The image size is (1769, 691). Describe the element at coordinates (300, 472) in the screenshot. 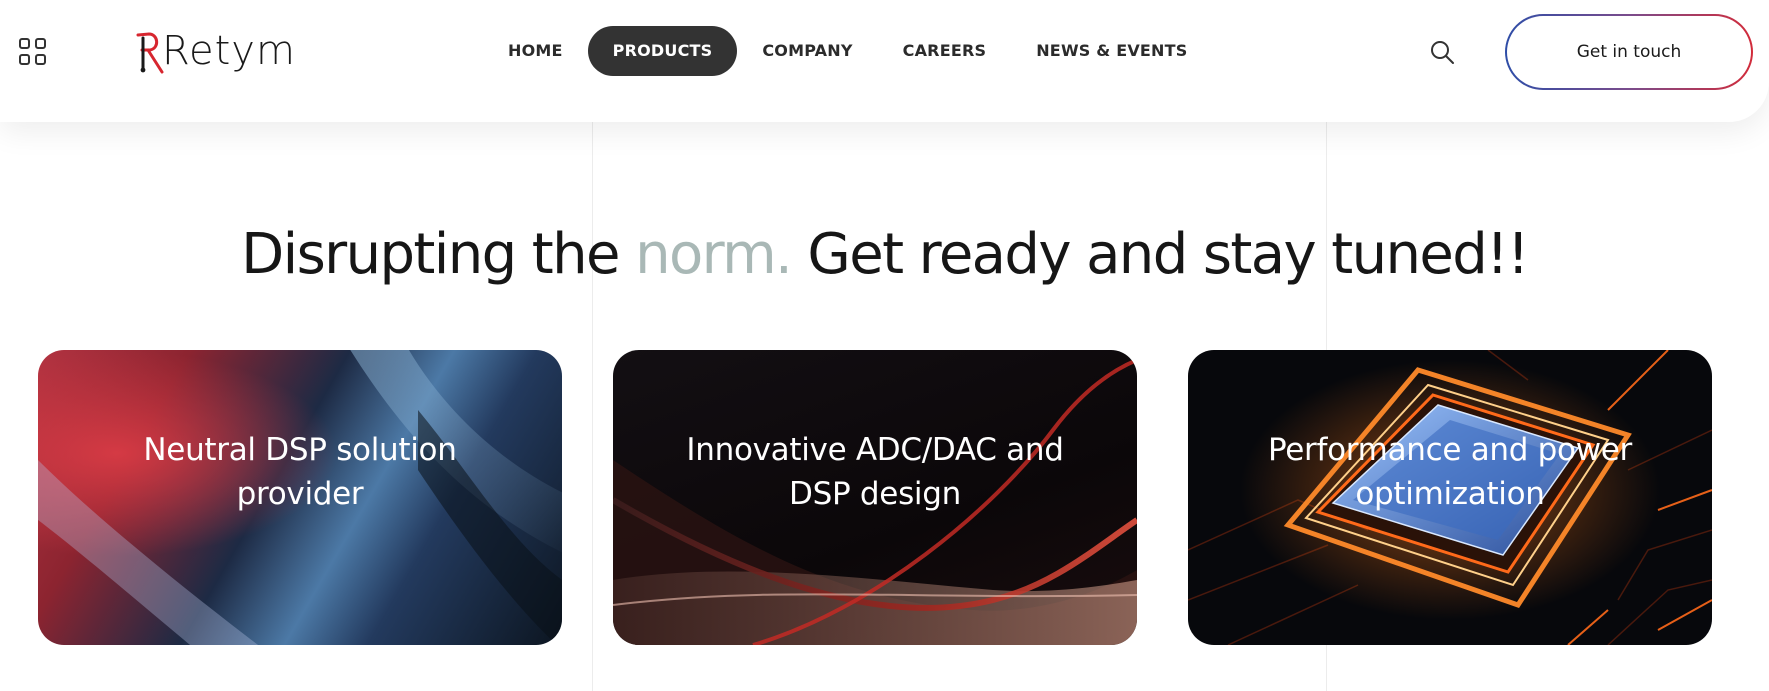

I see `card-title: Neutral DSP solution provider` at that location.